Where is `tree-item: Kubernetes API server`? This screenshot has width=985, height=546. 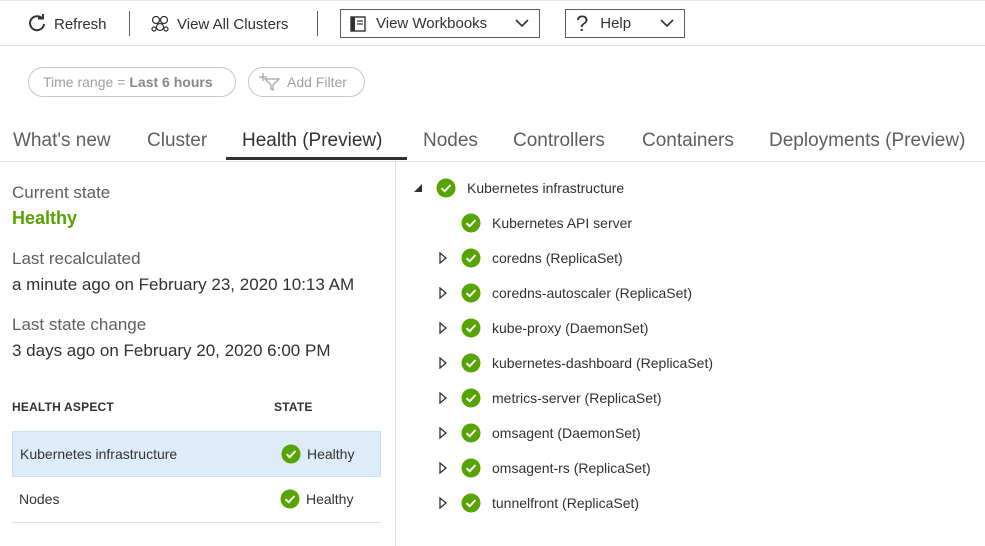
tree-item: Kubernetes API server is located at coordinates (546, 223).